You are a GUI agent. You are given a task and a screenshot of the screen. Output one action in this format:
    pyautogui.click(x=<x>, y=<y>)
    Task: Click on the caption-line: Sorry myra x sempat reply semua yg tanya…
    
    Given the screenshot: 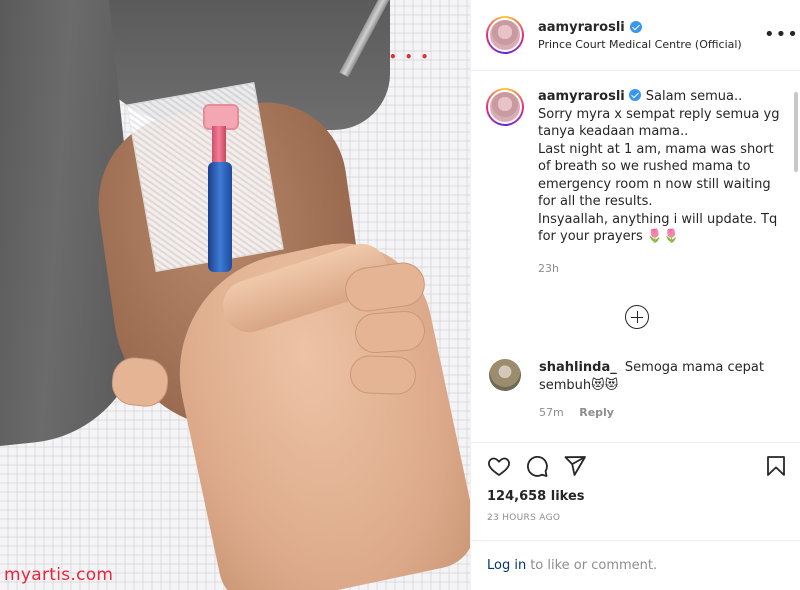 What is the action you would take?
    pyautogui.click(x=659, y=123)
    